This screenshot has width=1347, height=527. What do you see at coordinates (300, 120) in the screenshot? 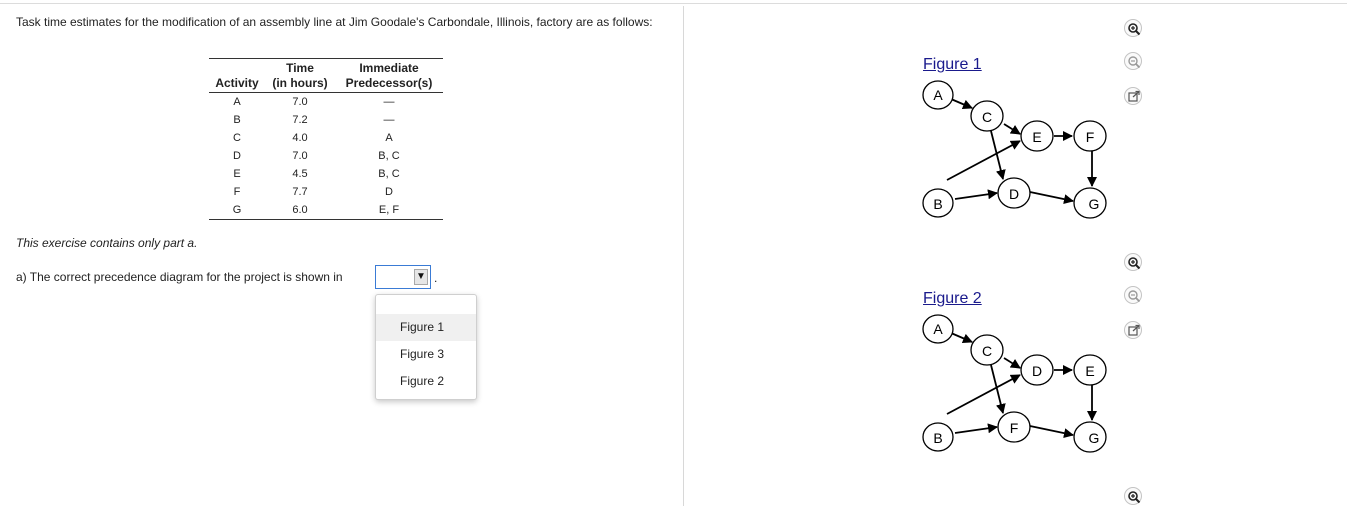
I see `table-cell: 7.2` at bounding box center [300, 120].